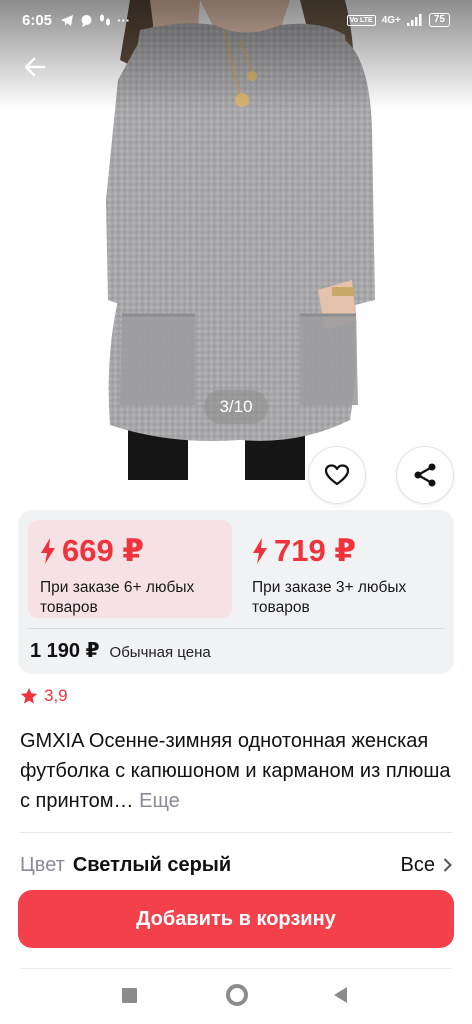 Image resolution: width=472 pixels, height=1024 pixels. I want to click on rating: 3,9, so click(44, 696).